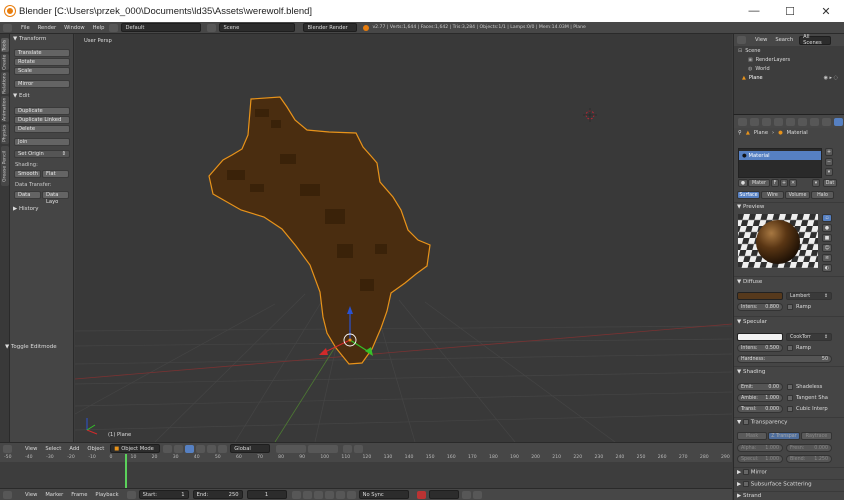 Image resolution: width=844 pixels, height=500 pixels. What do you see at coordinates (743, 183) in the screenshot?
I see `material-browse-button: ●` at bounding box center [743, 183].